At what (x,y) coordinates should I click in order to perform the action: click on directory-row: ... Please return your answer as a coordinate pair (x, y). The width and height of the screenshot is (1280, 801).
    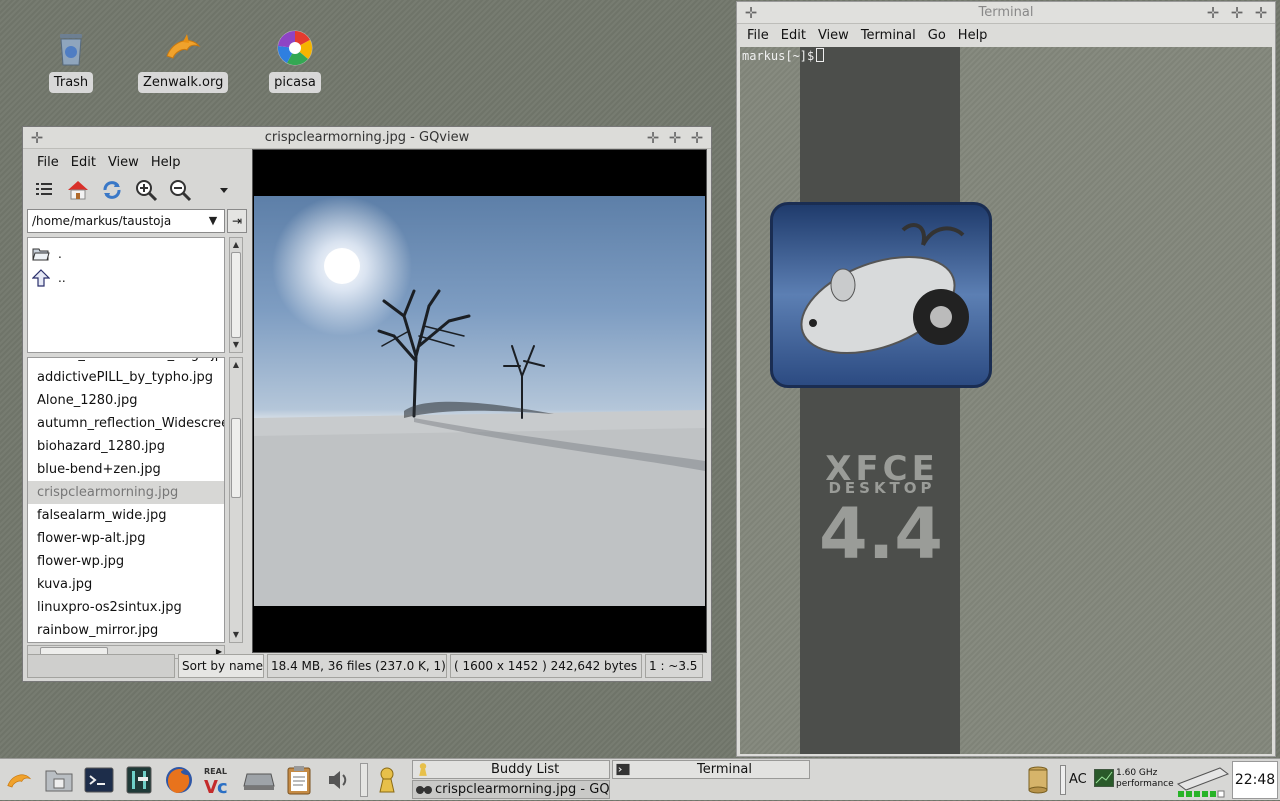
    Looking at the image, I should click on (126, 278).